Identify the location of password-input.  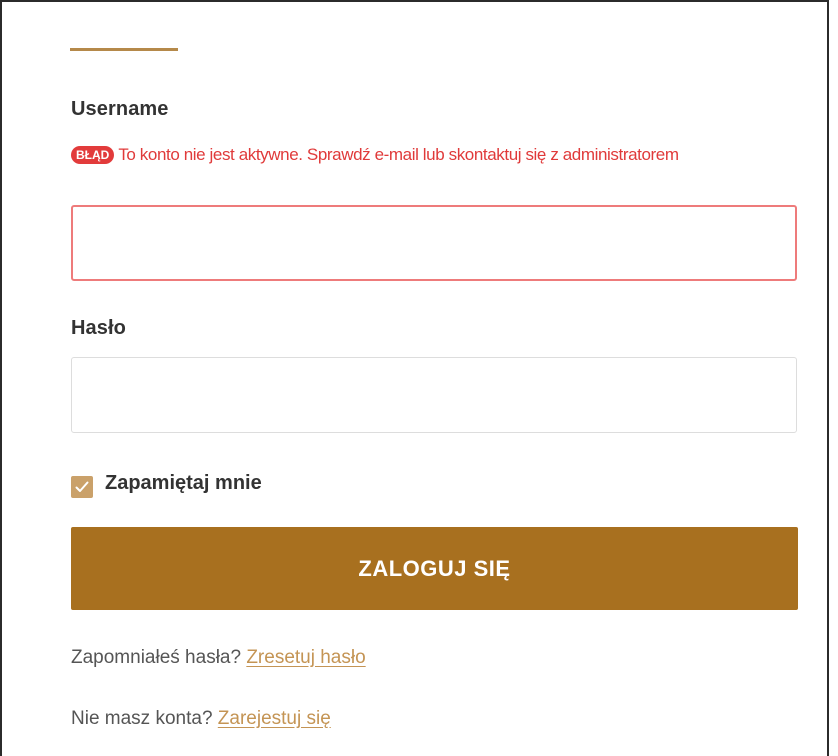
(434, 395).